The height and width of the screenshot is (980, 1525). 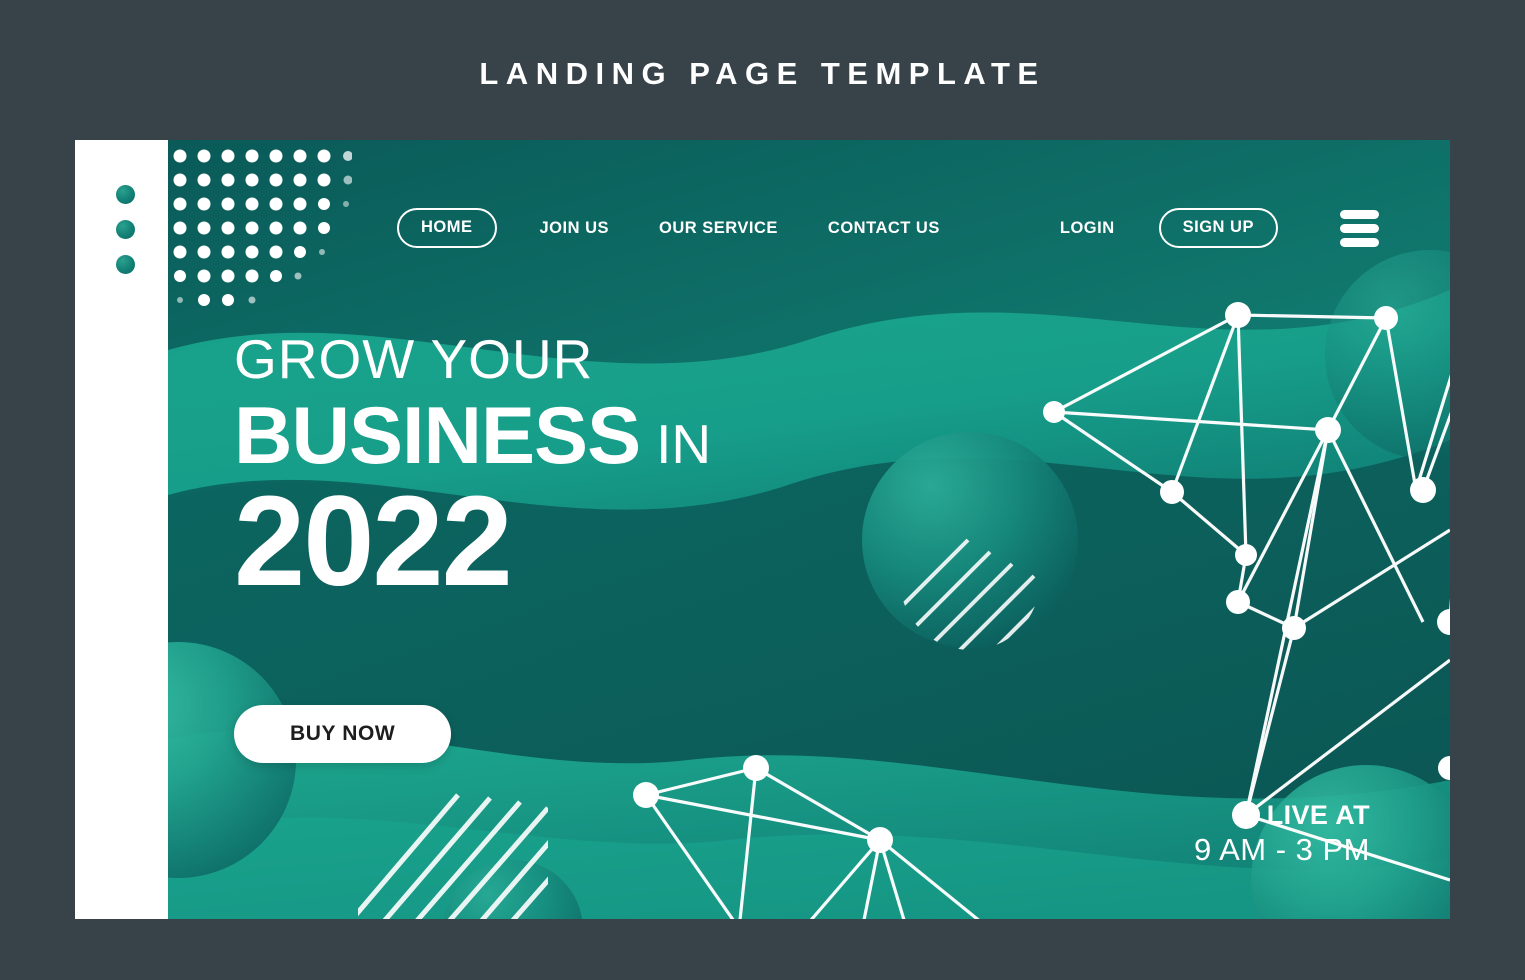 I want to click on hero-text-block: GROW YOUR BUSINESS IN 2022, so click(x=472, y=470).